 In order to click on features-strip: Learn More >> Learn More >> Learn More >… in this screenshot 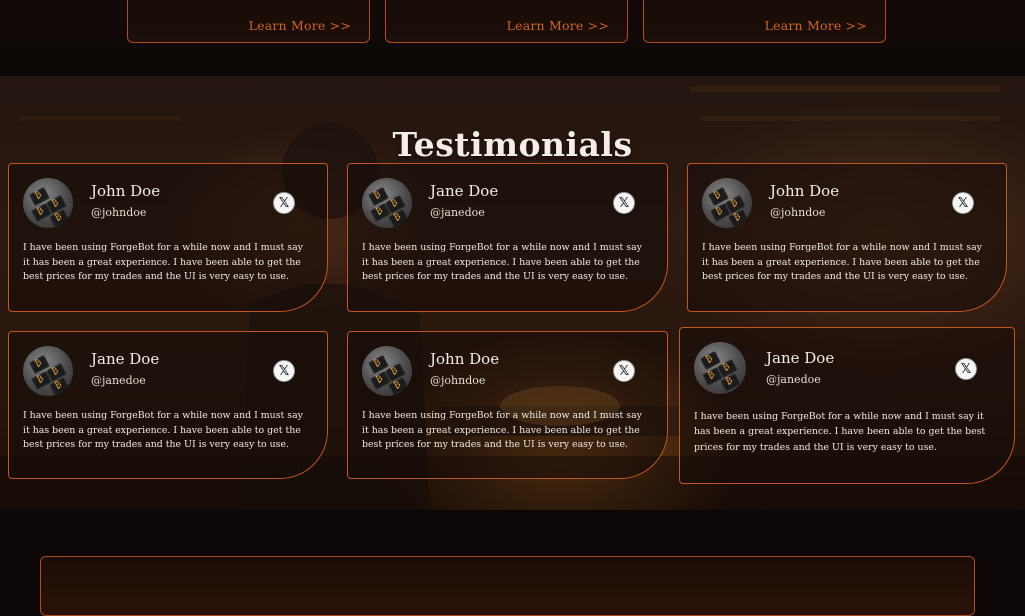, I will do `click(512, 38)`.